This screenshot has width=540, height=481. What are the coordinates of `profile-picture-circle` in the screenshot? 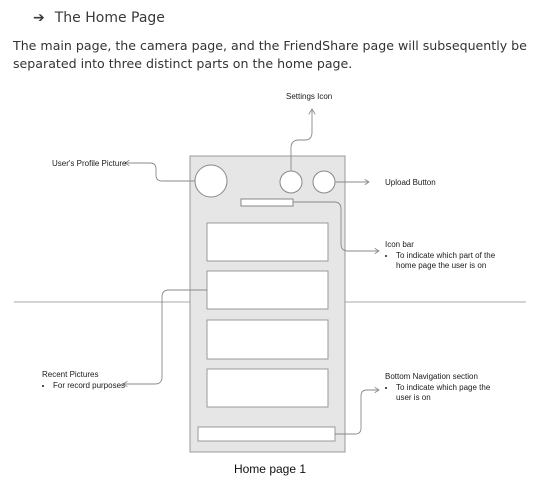 It's located at (211, 181).